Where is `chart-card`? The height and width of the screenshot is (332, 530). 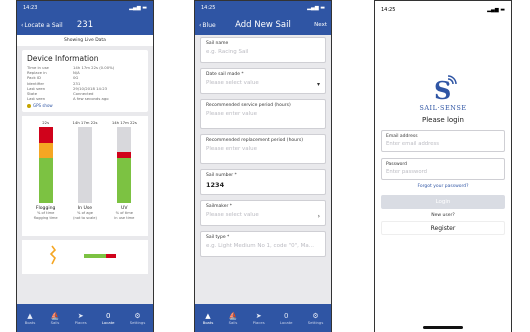 chart-card is located at coordinates (85, 257).